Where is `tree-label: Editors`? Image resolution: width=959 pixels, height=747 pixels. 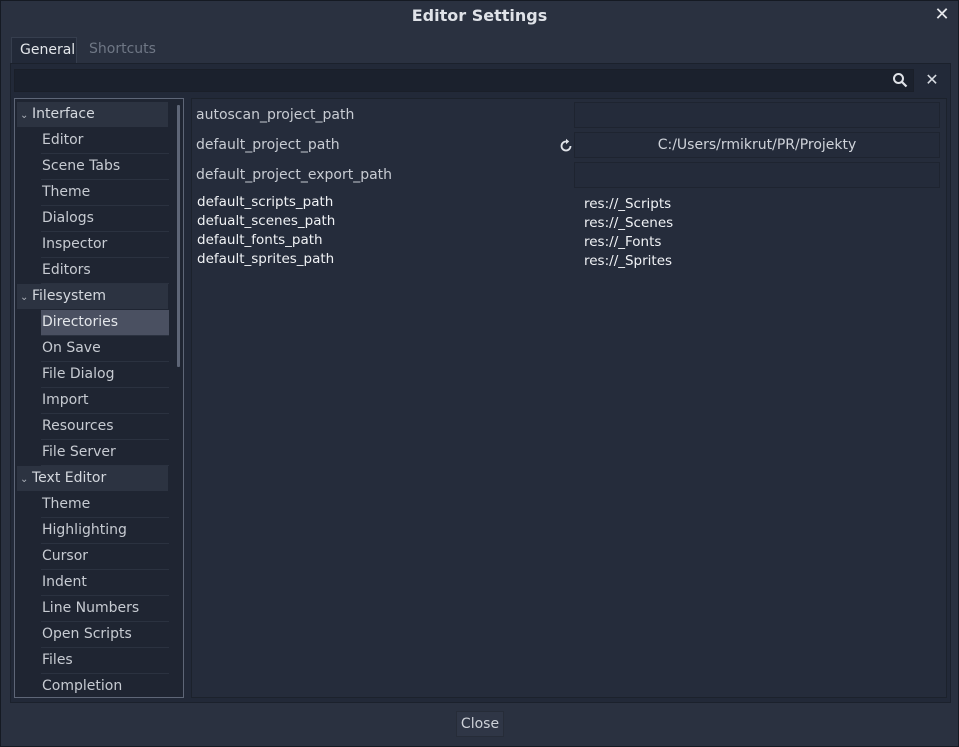
tree-label: Editors is located at coordinates (66, 270).